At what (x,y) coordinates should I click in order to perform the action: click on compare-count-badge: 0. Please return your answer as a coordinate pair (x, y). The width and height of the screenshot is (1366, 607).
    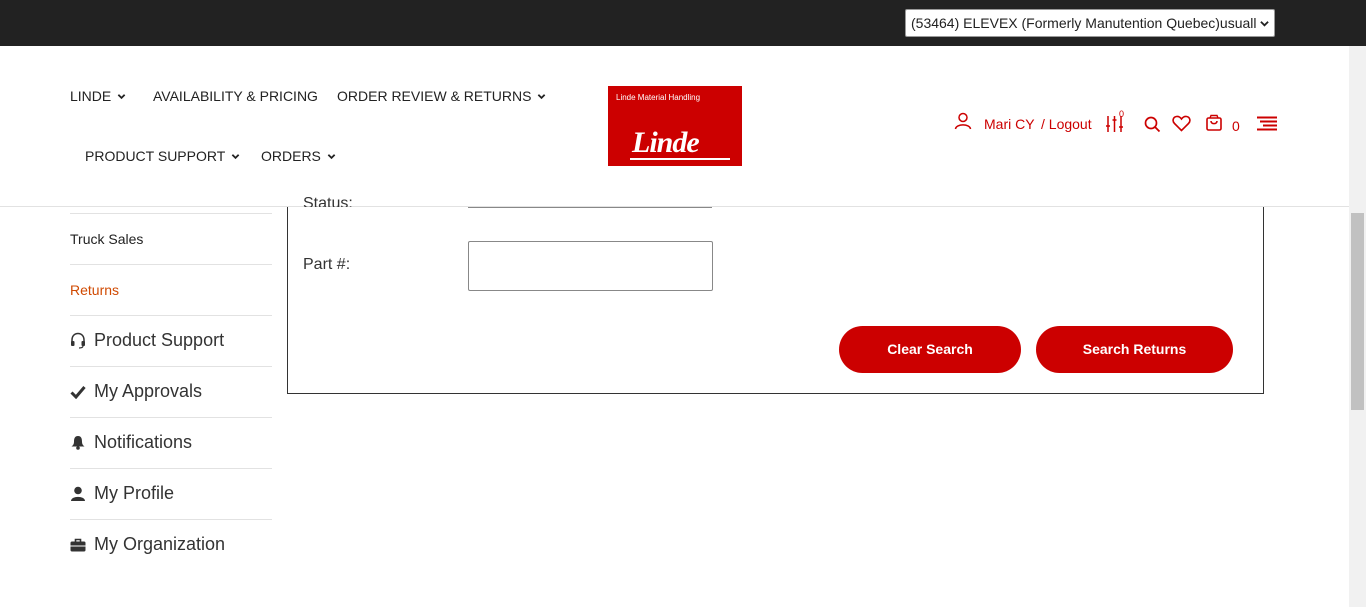
    Looking at the image, I should click on (1122, 114).